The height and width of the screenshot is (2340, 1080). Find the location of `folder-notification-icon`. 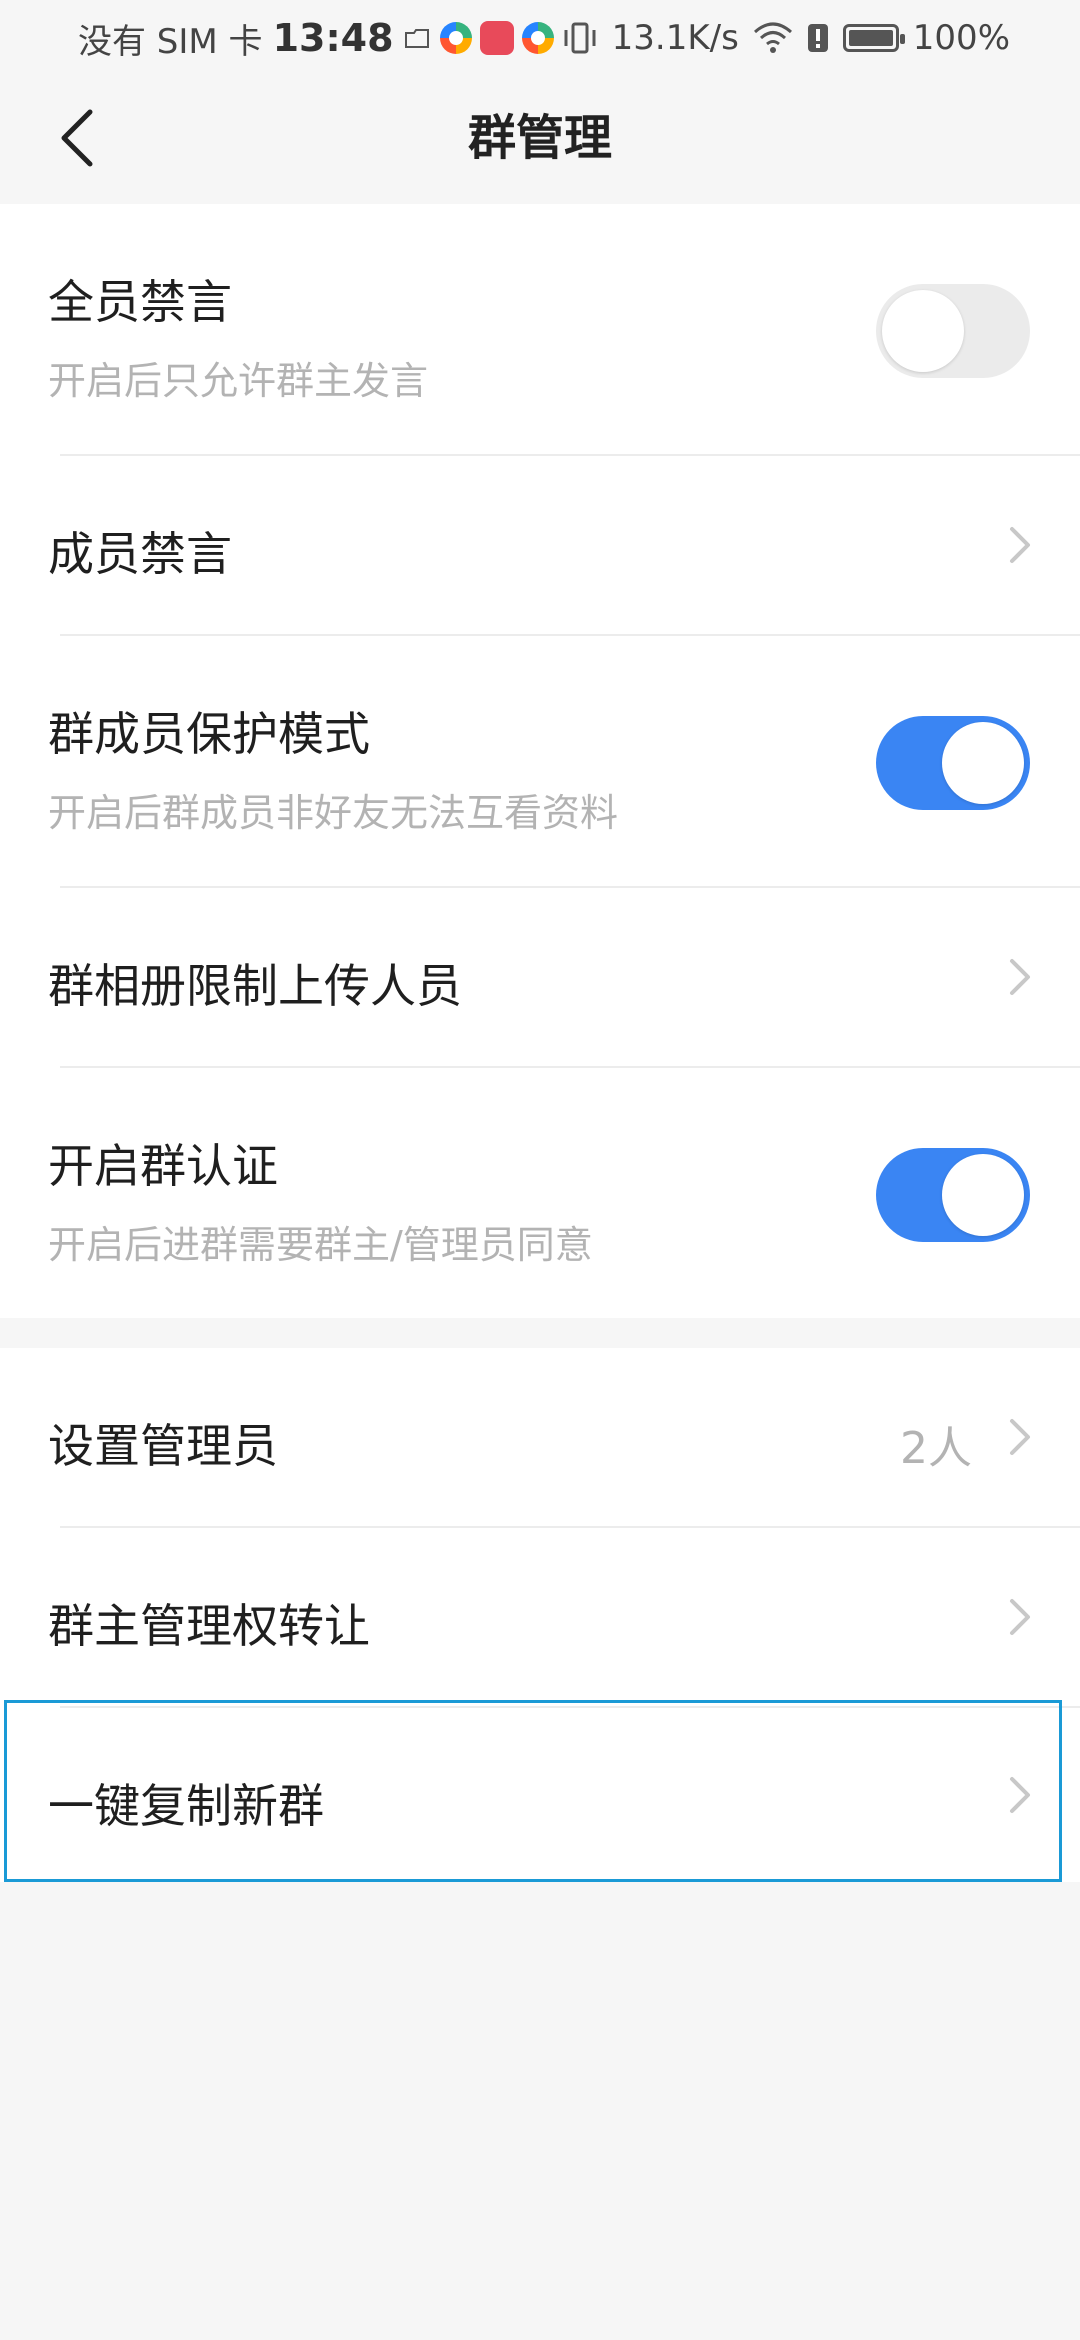

folder-notification-icon is located at coordinates (416, 38).